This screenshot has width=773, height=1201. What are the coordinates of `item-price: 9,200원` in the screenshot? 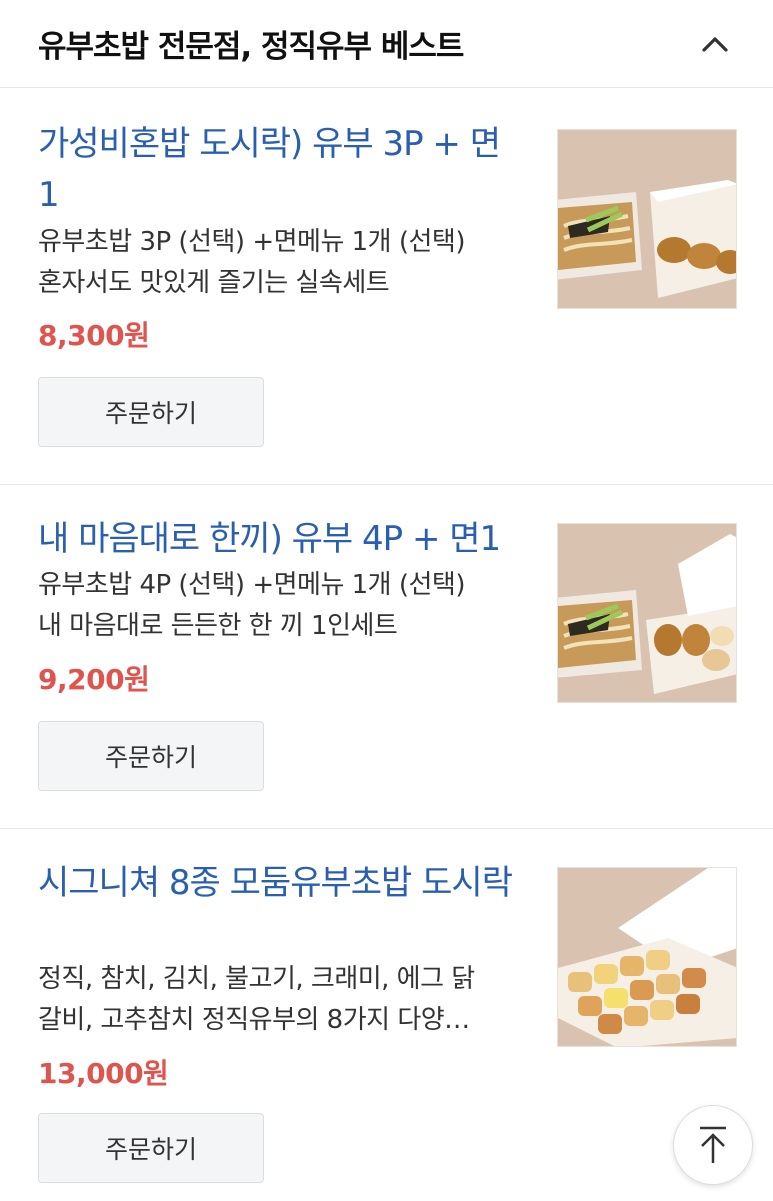 It's located at (94, 679).